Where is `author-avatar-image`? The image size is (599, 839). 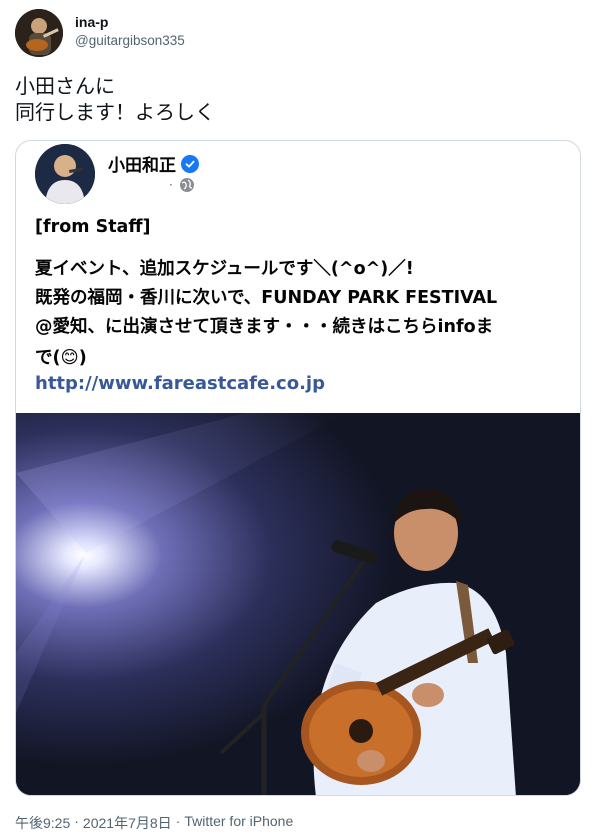 author-avatar-image is located at coordinates (65, 174).